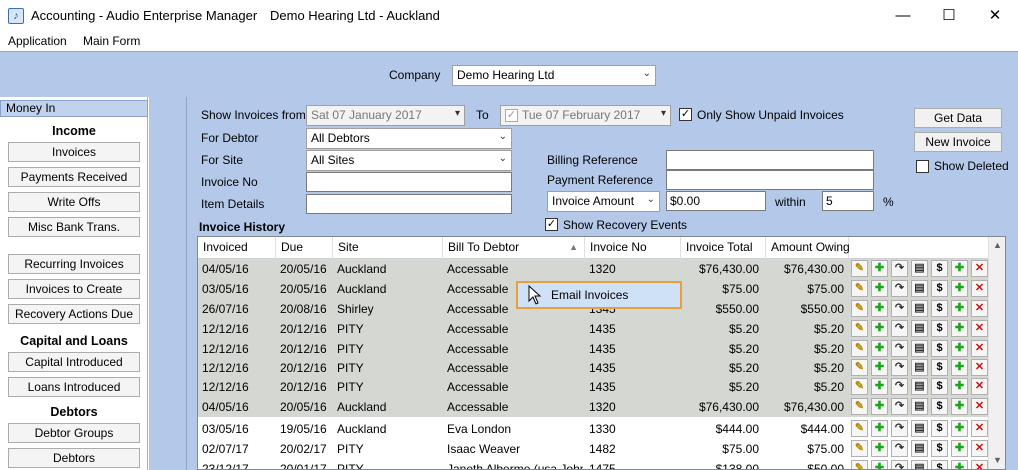 The image size is (1018, 470). I want to click on payments-received-button: Payments Received, so click(74, 177).